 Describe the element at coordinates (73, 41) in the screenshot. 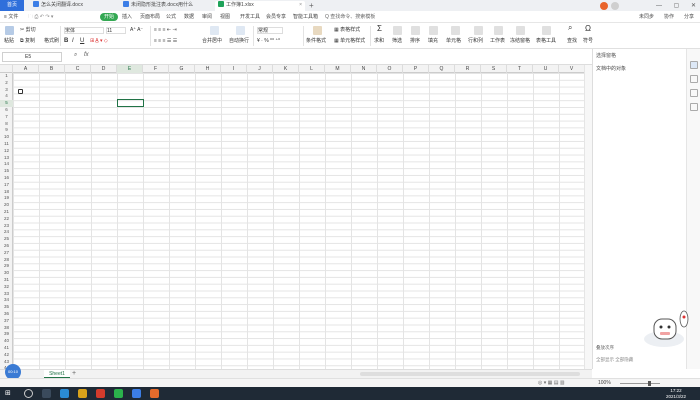

I see `italic-button: I` at that location.